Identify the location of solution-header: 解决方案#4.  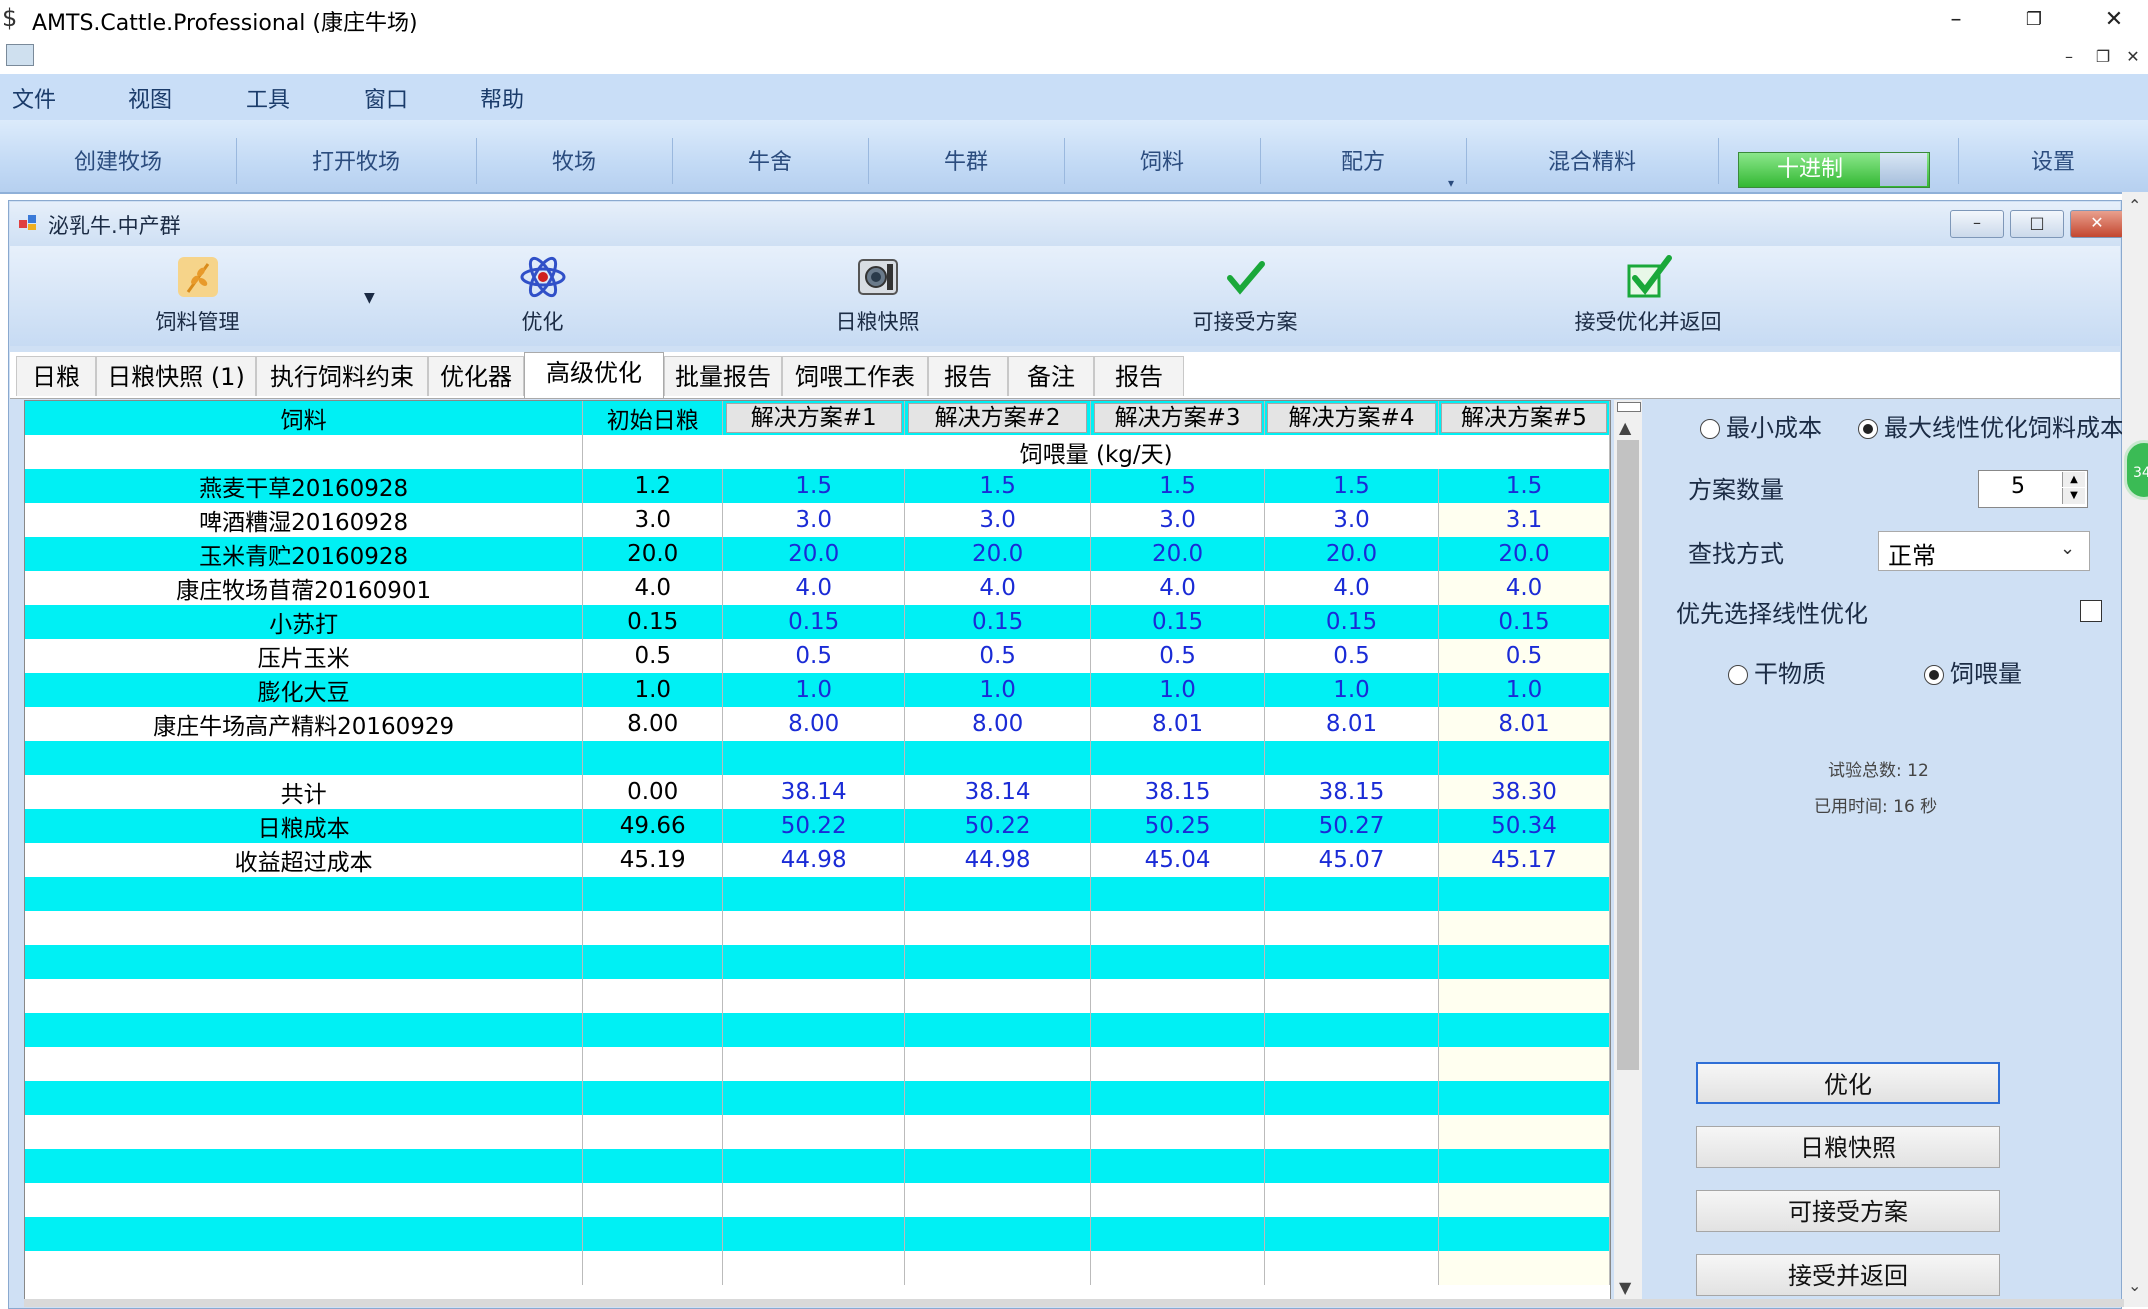
(1351, 418).